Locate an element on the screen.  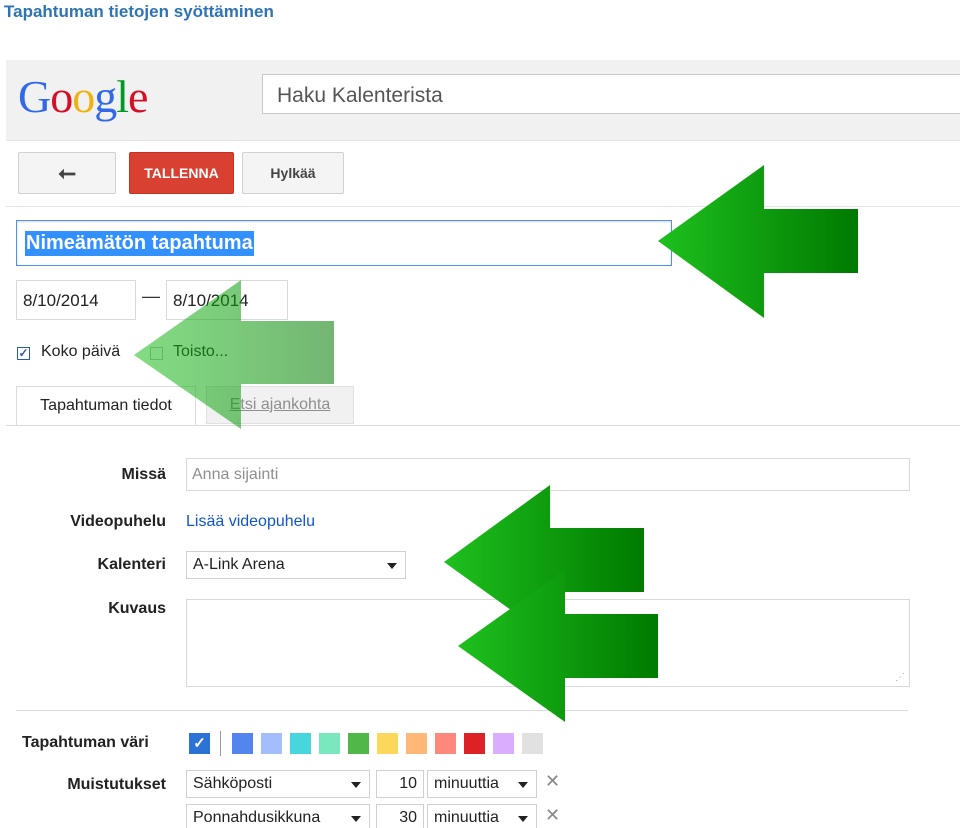
back-arrow-icon: ⭠ is located at coordinates (67, 172).